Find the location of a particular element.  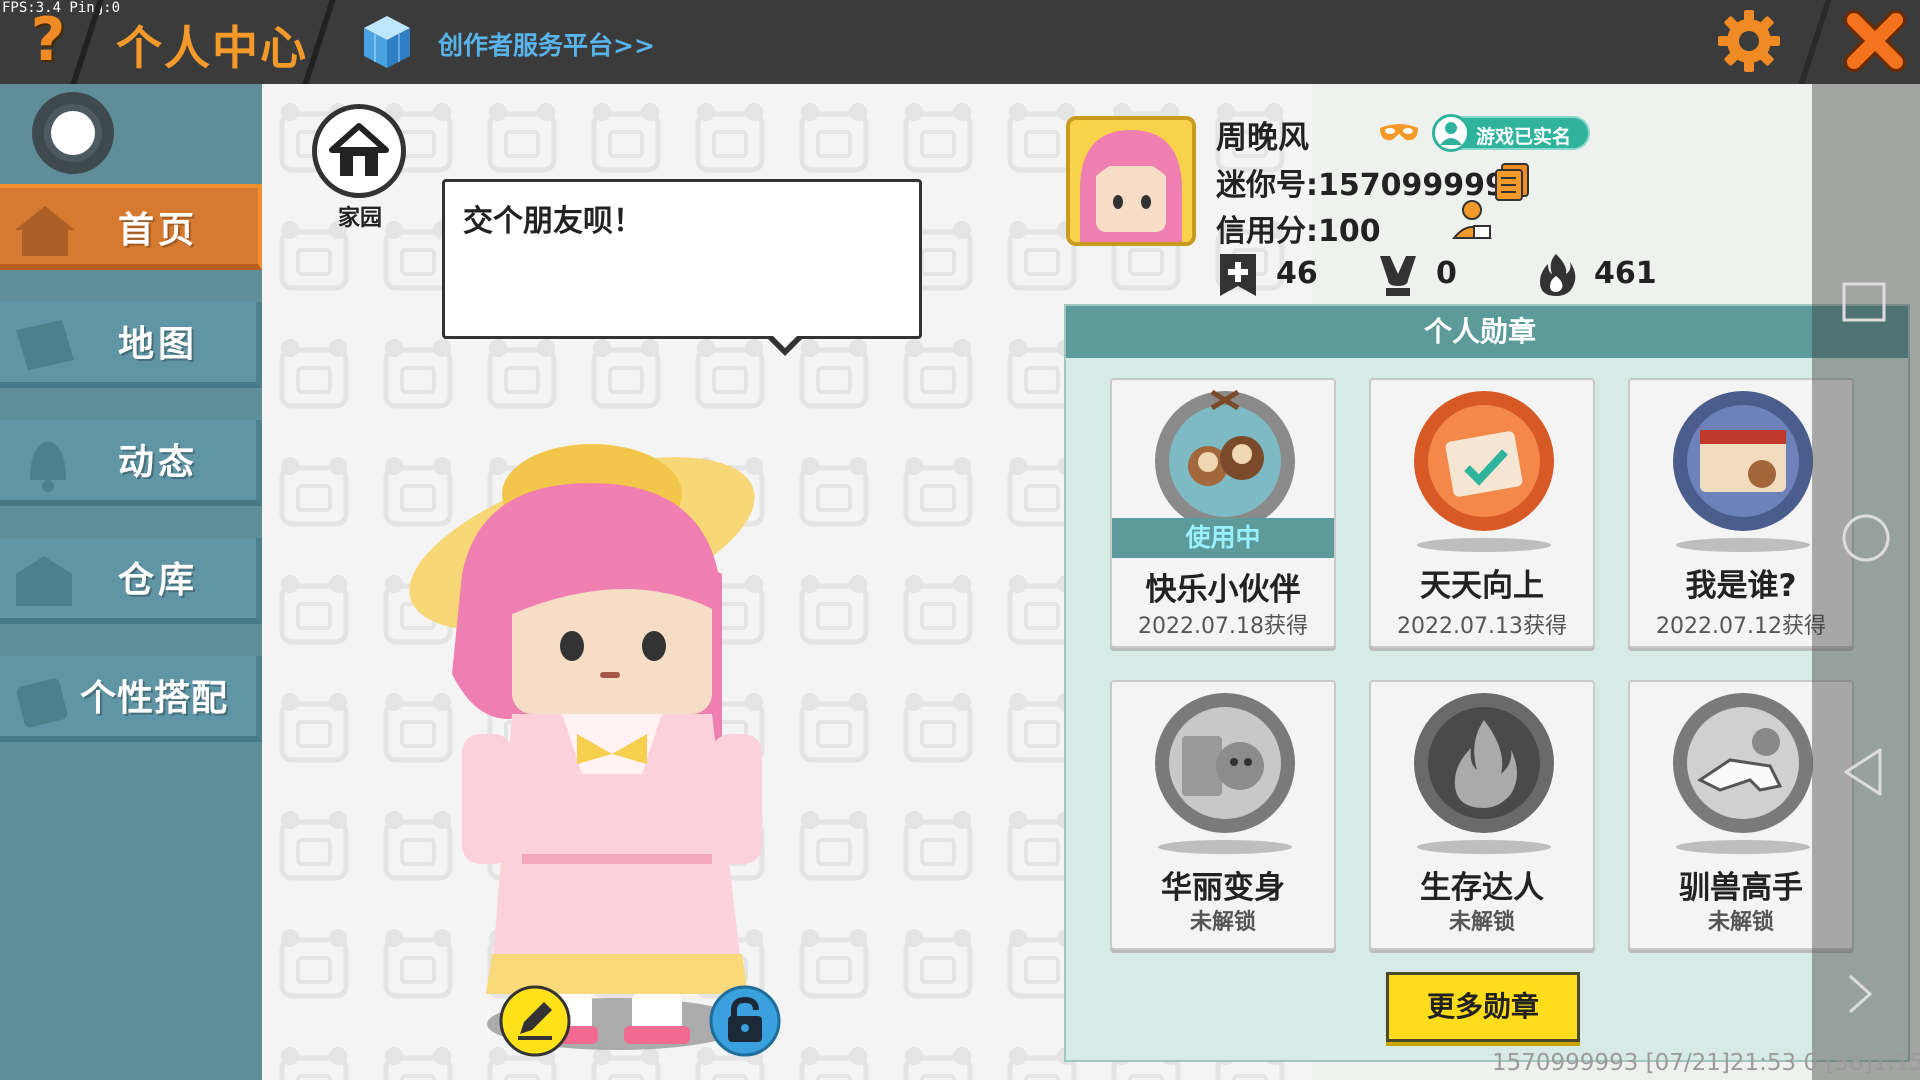

trophy-icon is located at coordinates (1398, 276).